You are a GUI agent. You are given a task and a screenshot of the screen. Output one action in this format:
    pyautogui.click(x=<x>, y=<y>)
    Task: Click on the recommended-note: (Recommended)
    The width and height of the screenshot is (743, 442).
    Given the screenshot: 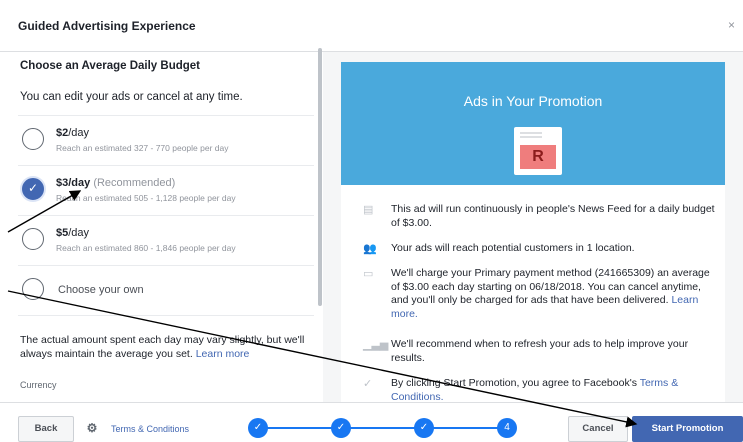 What is the action you would take?
    pyautogui.click(x=133, y=183)
    